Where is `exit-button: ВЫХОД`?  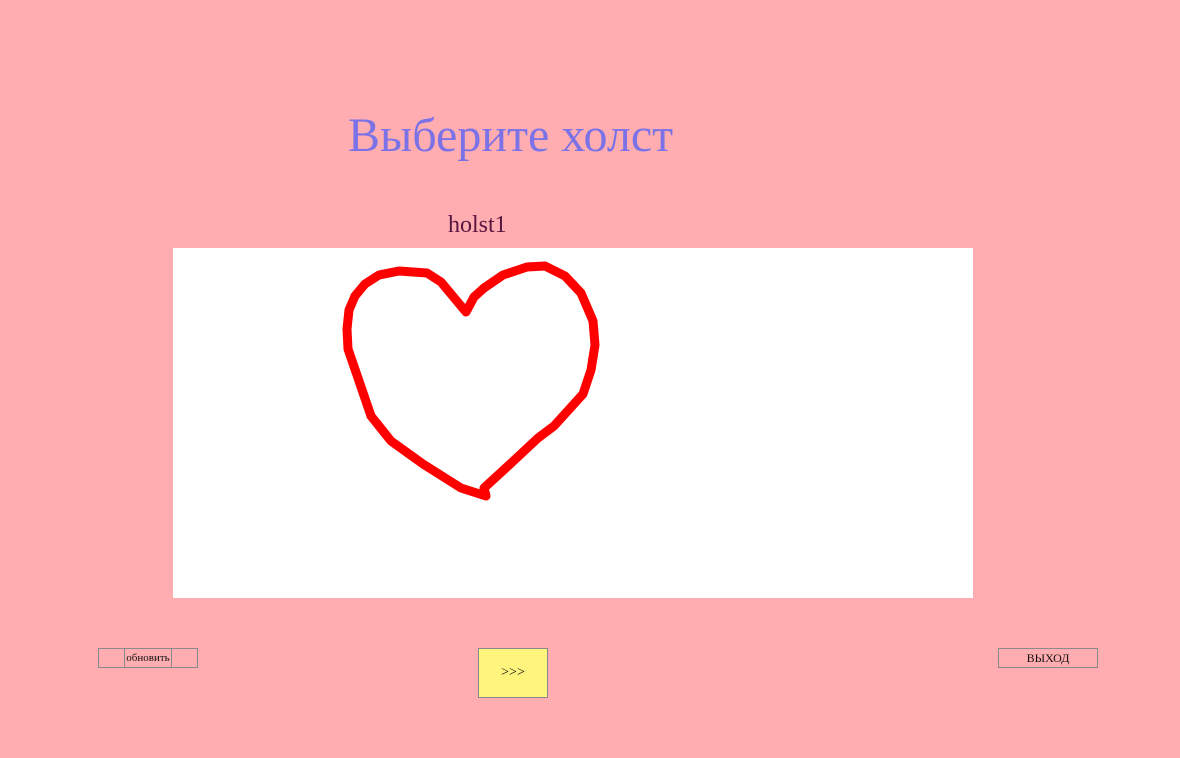
exit-button: ВЫХОД is located at coordinates (1048, 658).